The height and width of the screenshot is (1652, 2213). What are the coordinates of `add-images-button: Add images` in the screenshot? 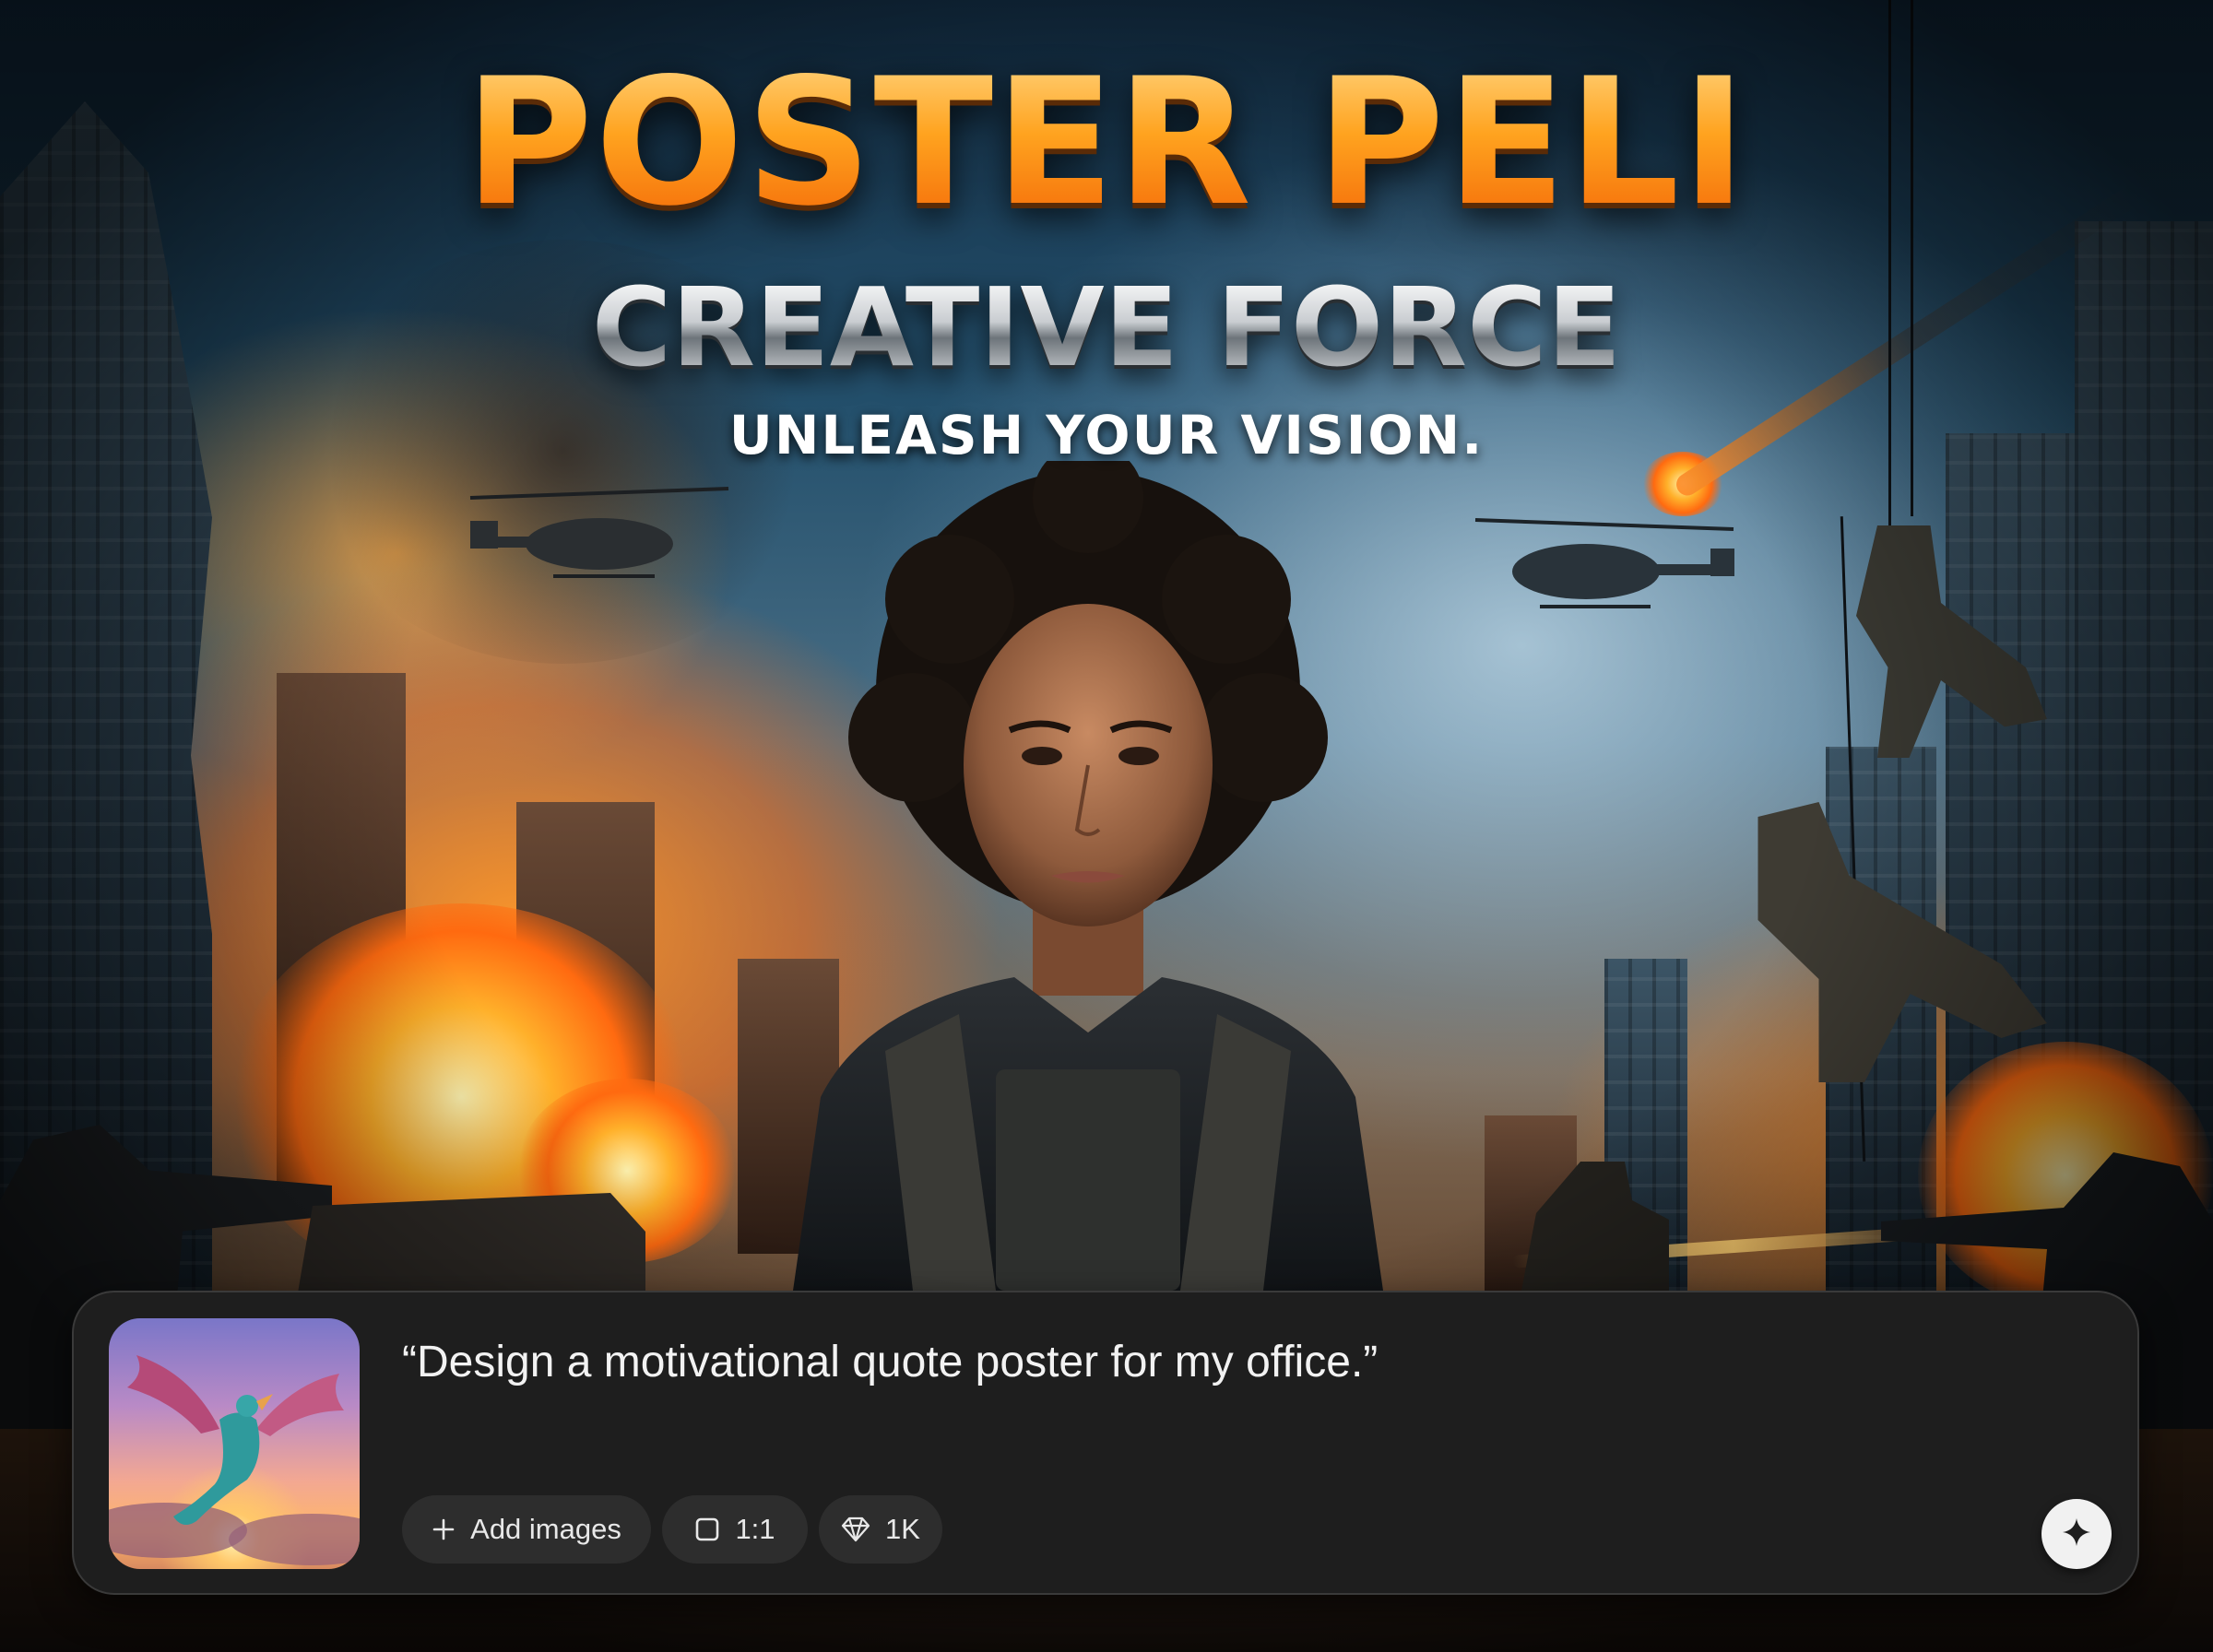 It's located at (526, 1529).